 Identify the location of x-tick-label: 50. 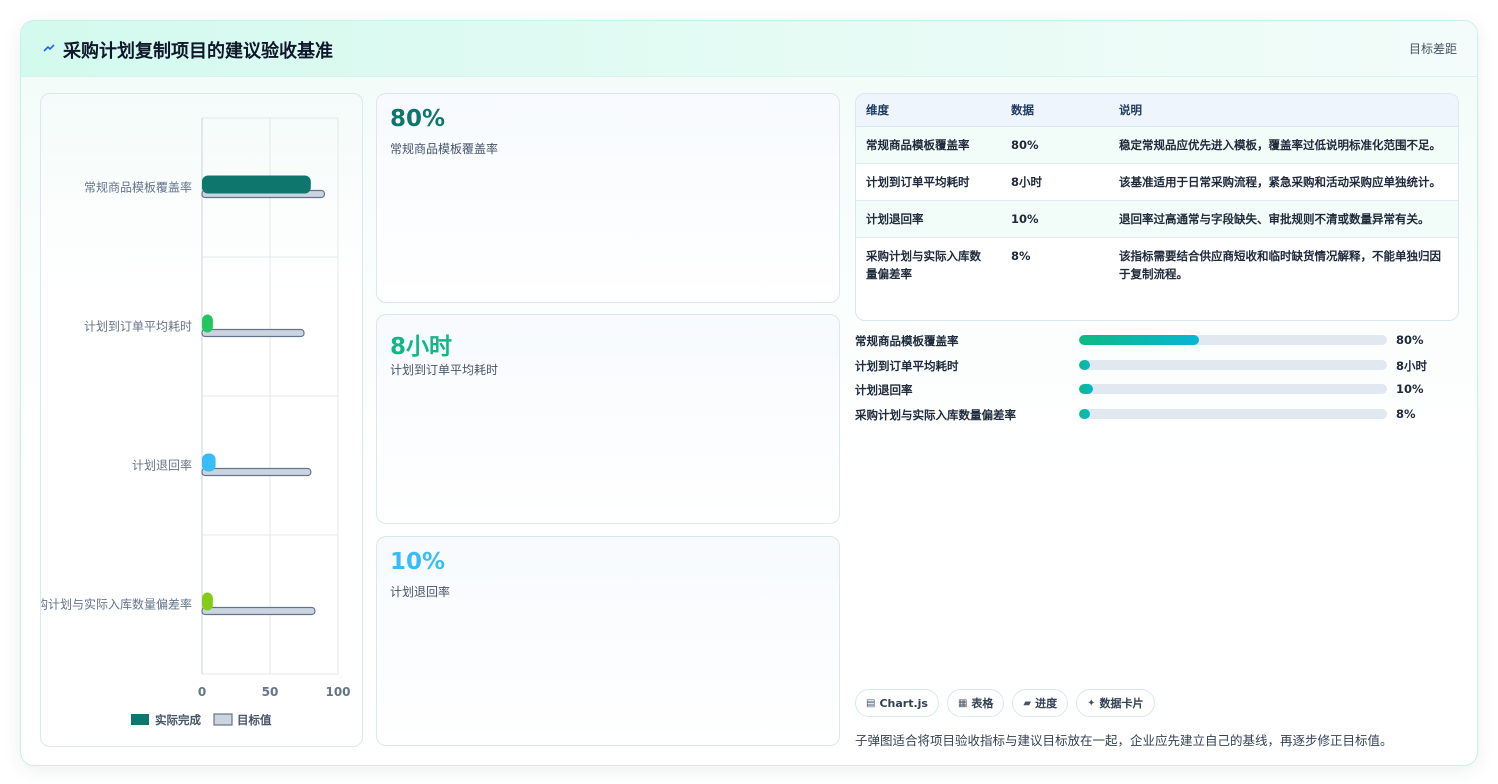
(270, 692).